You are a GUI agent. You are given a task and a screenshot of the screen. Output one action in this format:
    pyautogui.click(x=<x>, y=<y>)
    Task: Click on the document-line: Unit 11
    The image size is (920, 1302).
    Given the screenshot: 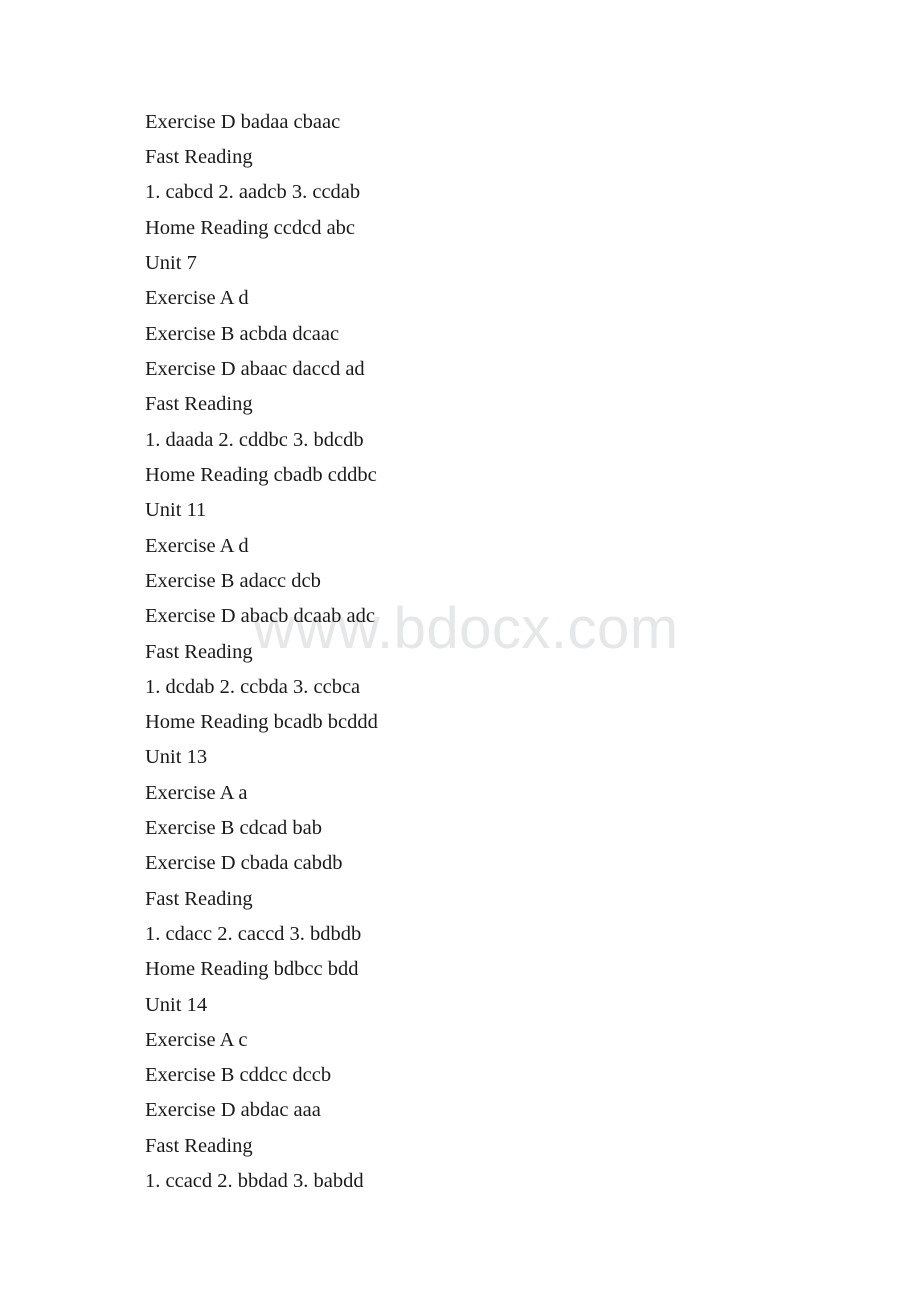 What is the action you would take?
    pyautogui.click(x=176, y=510)
    